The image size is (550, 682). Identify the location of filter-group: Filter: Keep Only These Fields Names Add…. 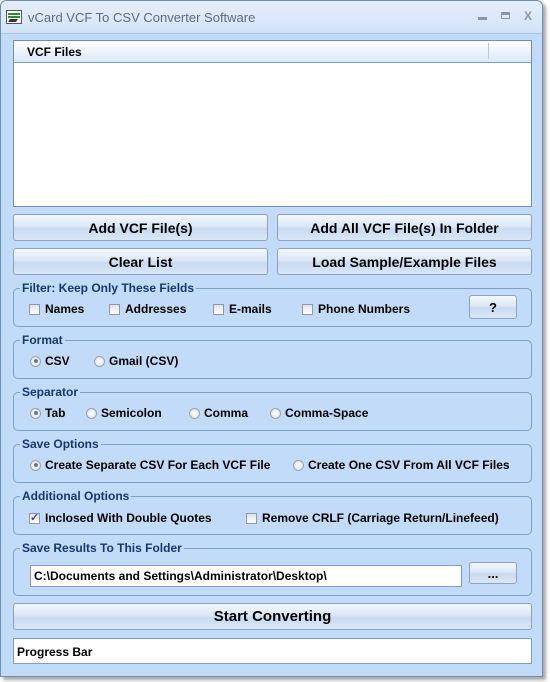
(272, 304).